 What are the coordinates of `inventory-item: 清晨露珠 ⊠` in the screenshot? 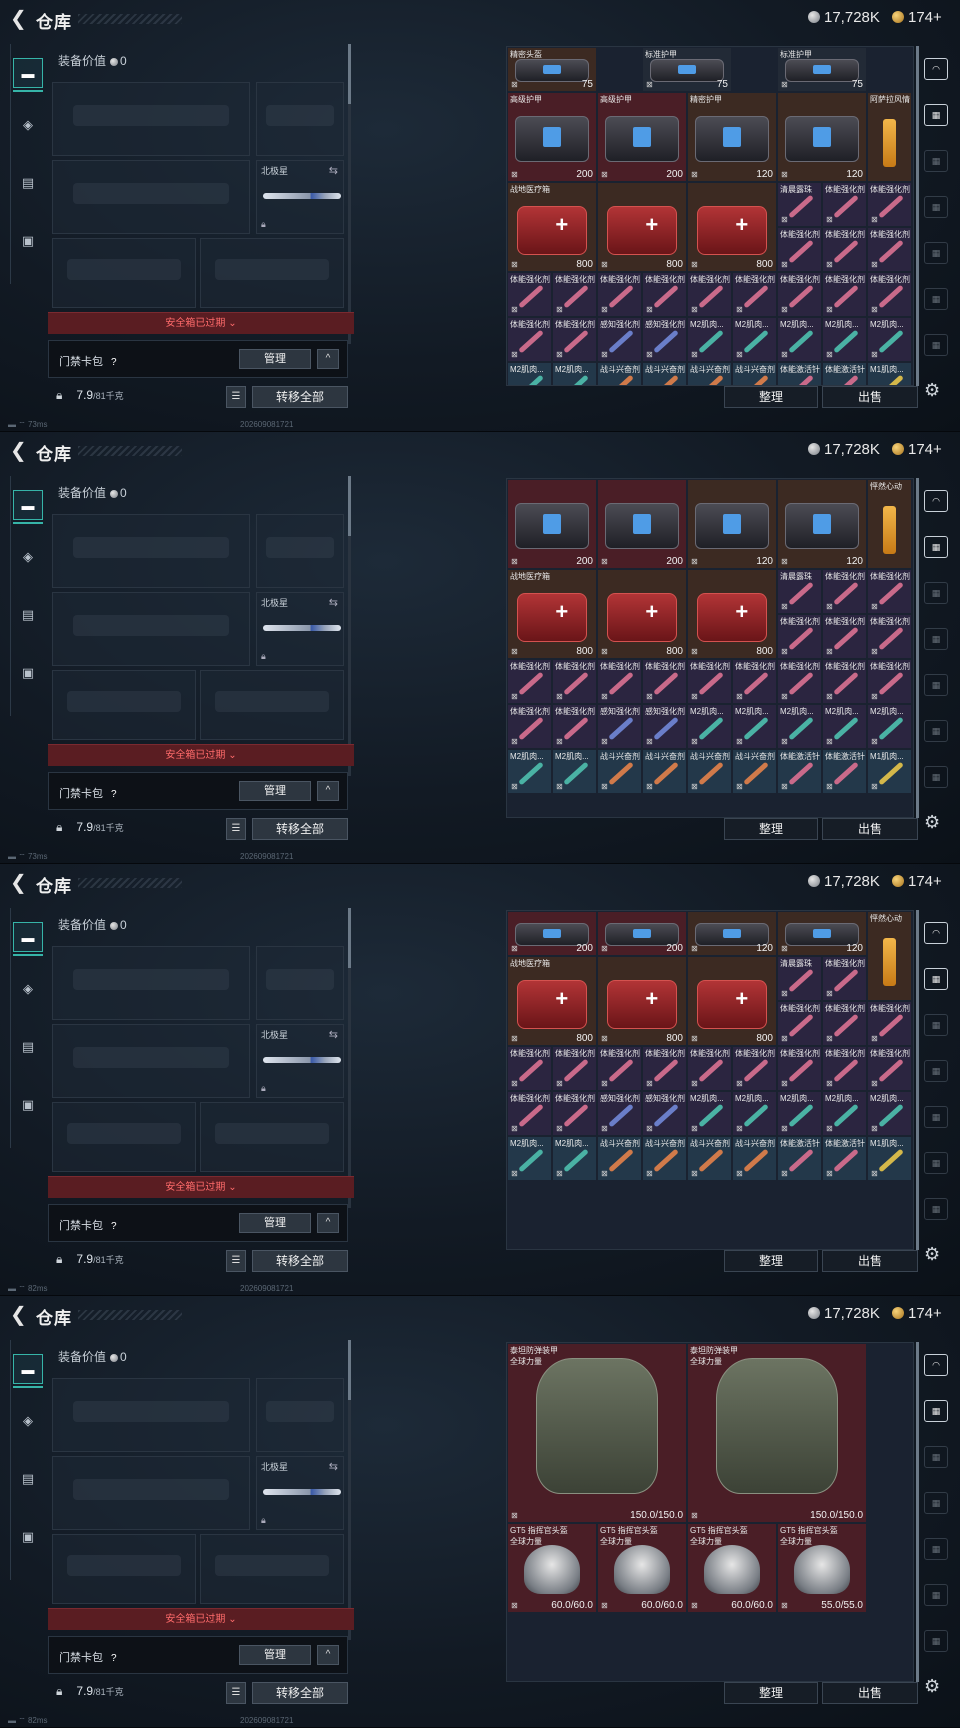 It's located at (799, 591).